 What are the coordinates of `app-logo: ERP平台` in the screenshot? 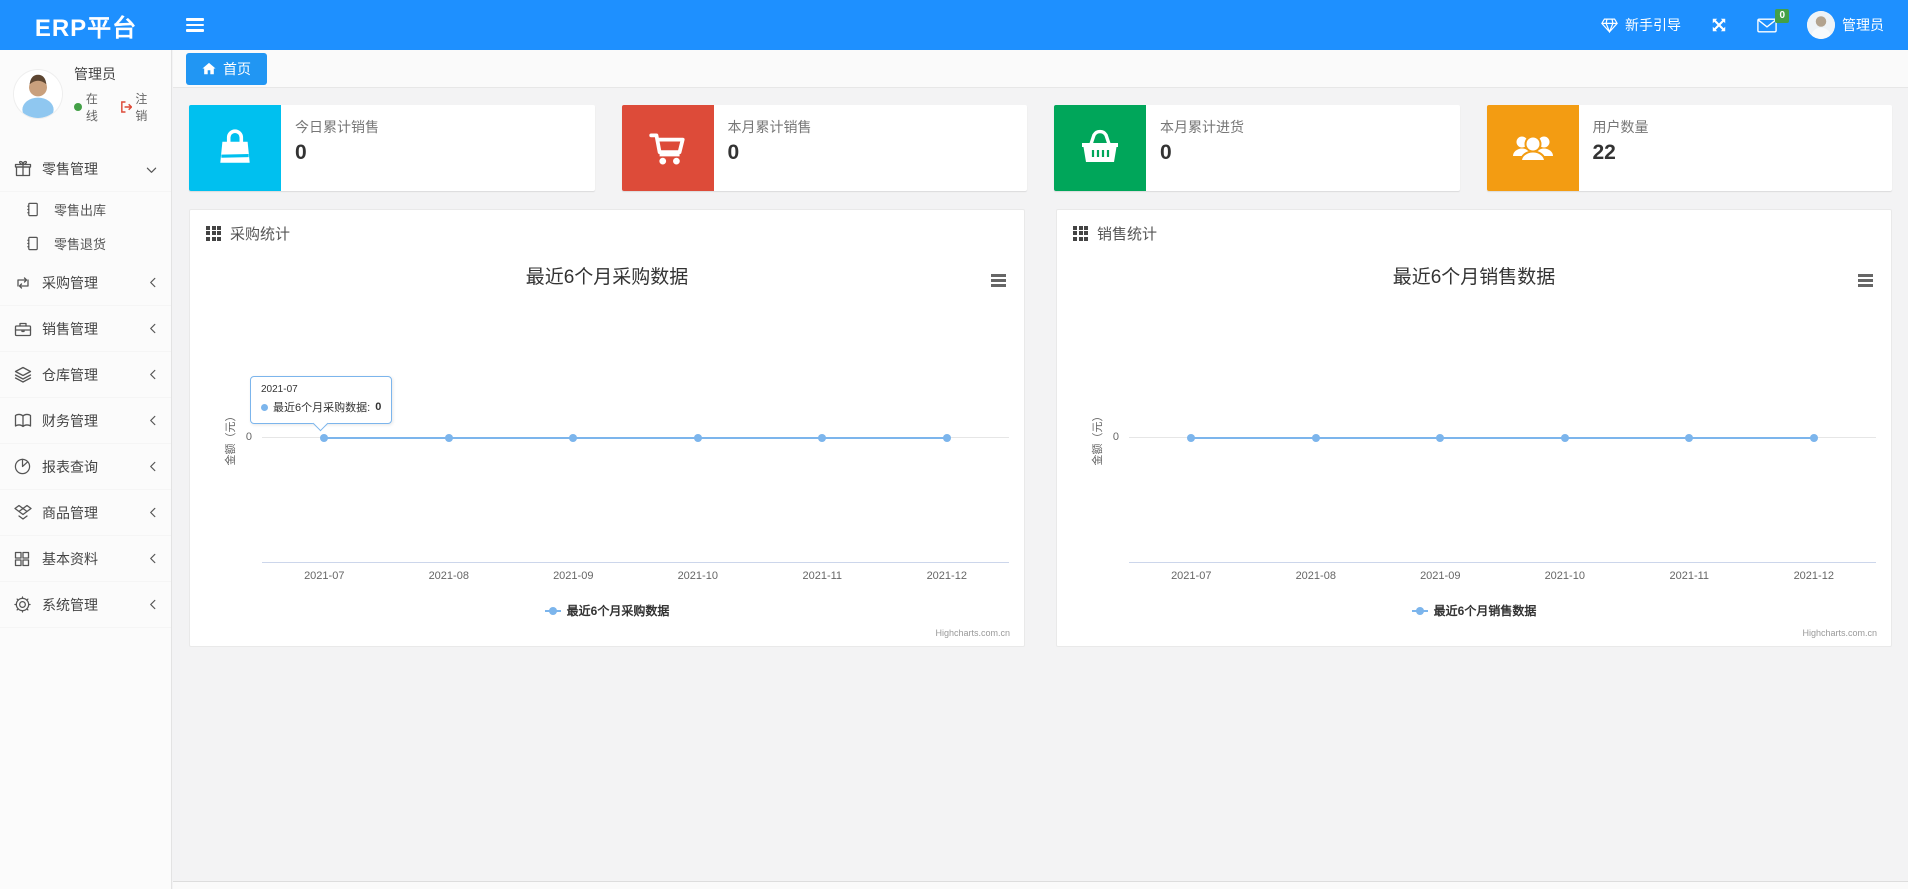 It's located at (86, 25).